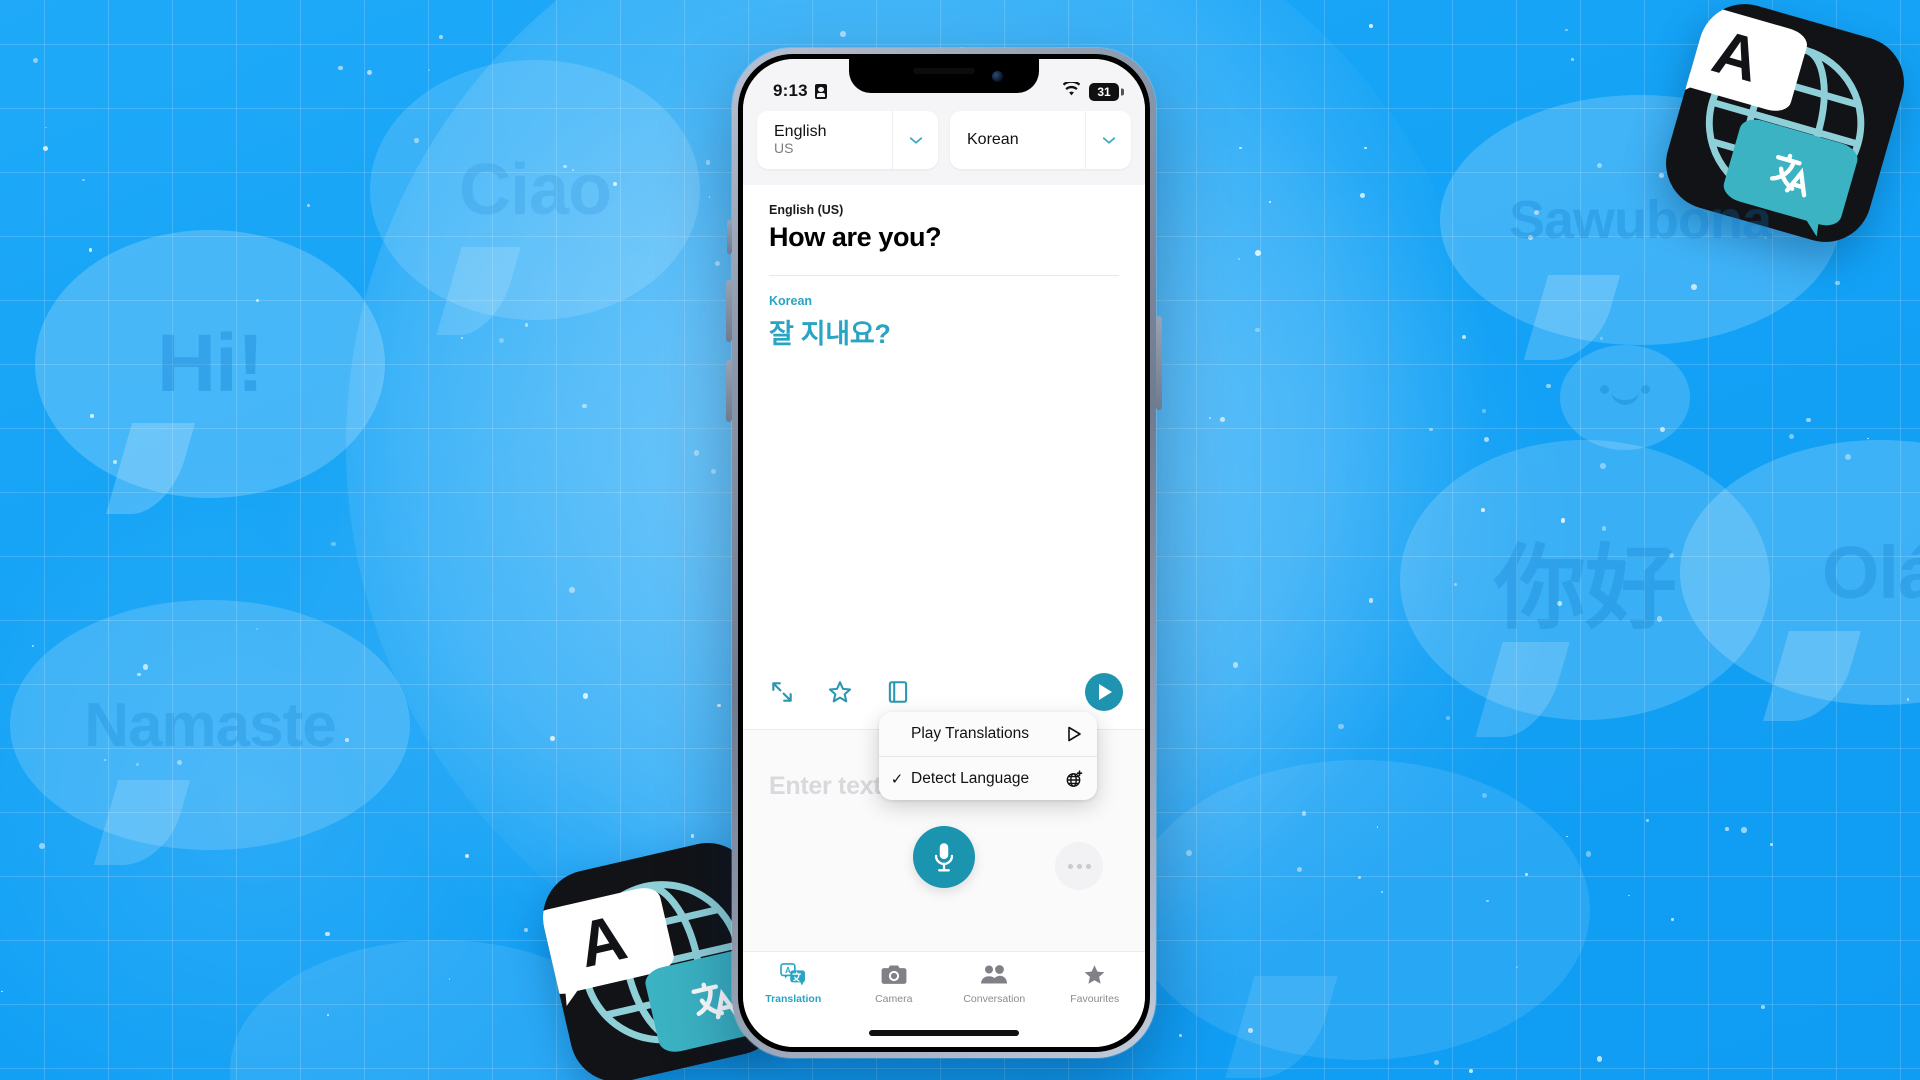  I want to click on target-language-chevron, so click(1108, 140).